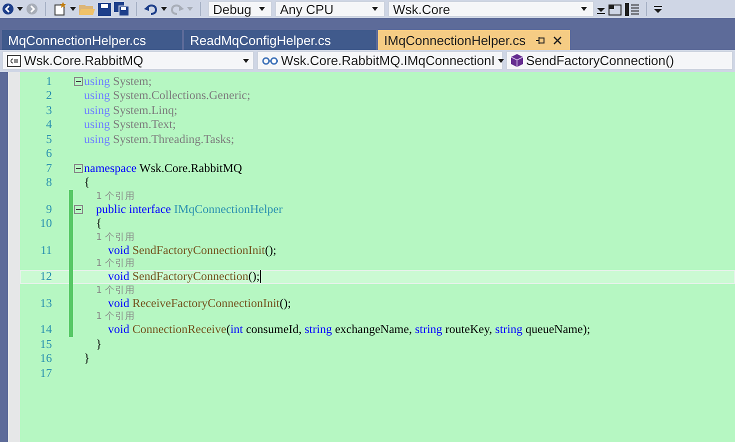 The height and width of the screenshot is (442, 735). What do you see at coordinates (517, 60) in the screenshot?
I see `cube-icon` at bounding box center [517, 60].